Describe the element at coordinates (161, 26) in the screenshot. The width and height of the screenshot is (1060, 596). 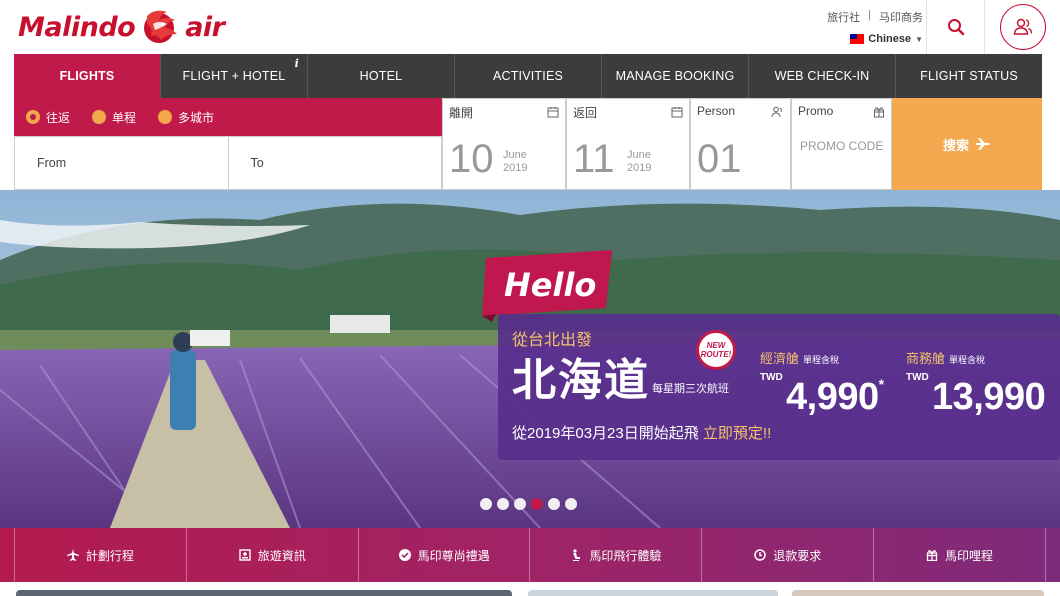
I see `bird-logo-icon` at that location.